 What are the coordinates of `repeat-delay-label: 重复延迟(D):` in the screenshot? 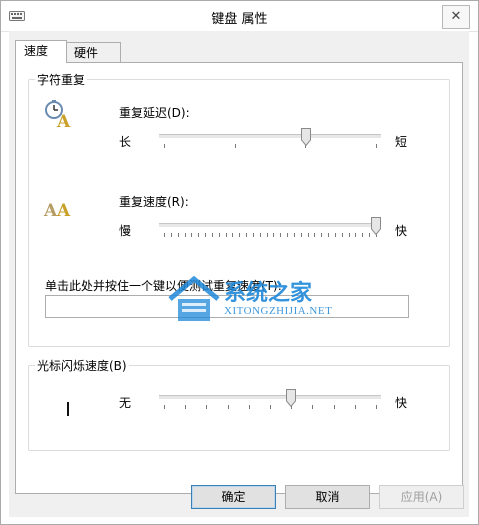 It's located at (154, 113).